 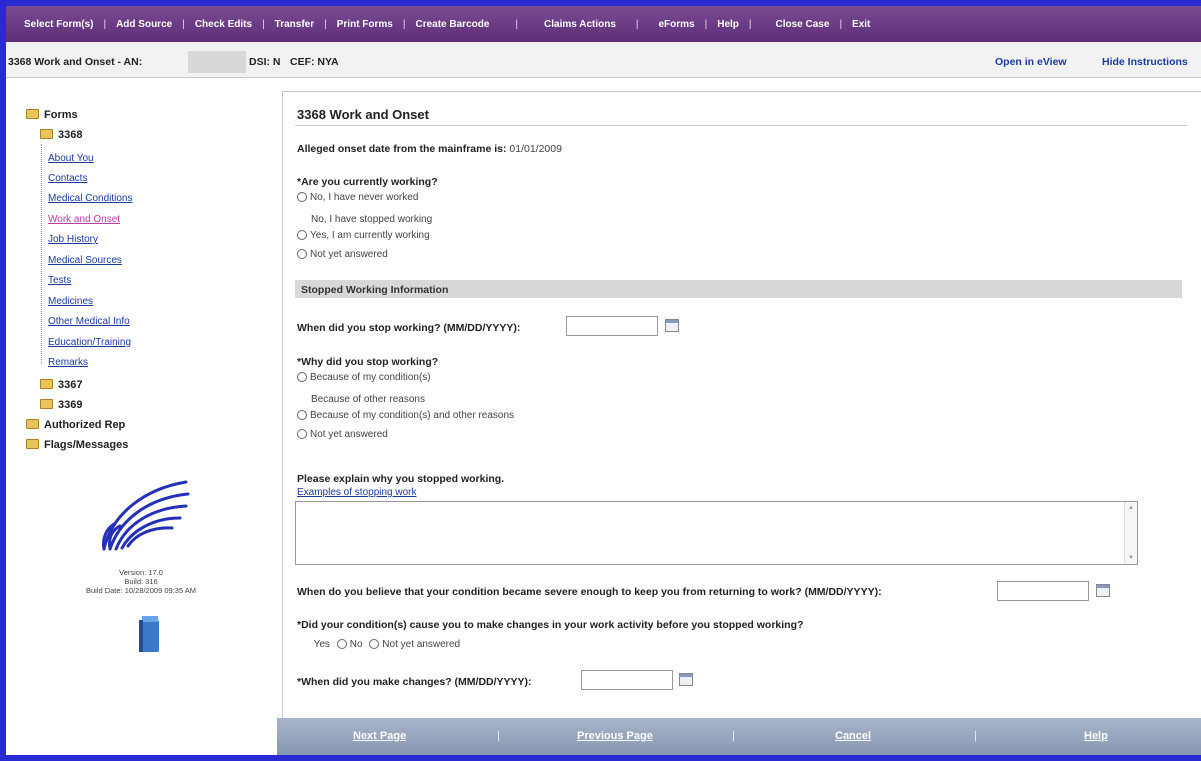 I want to click on tree-connector-line, so click(x=41, y=254).